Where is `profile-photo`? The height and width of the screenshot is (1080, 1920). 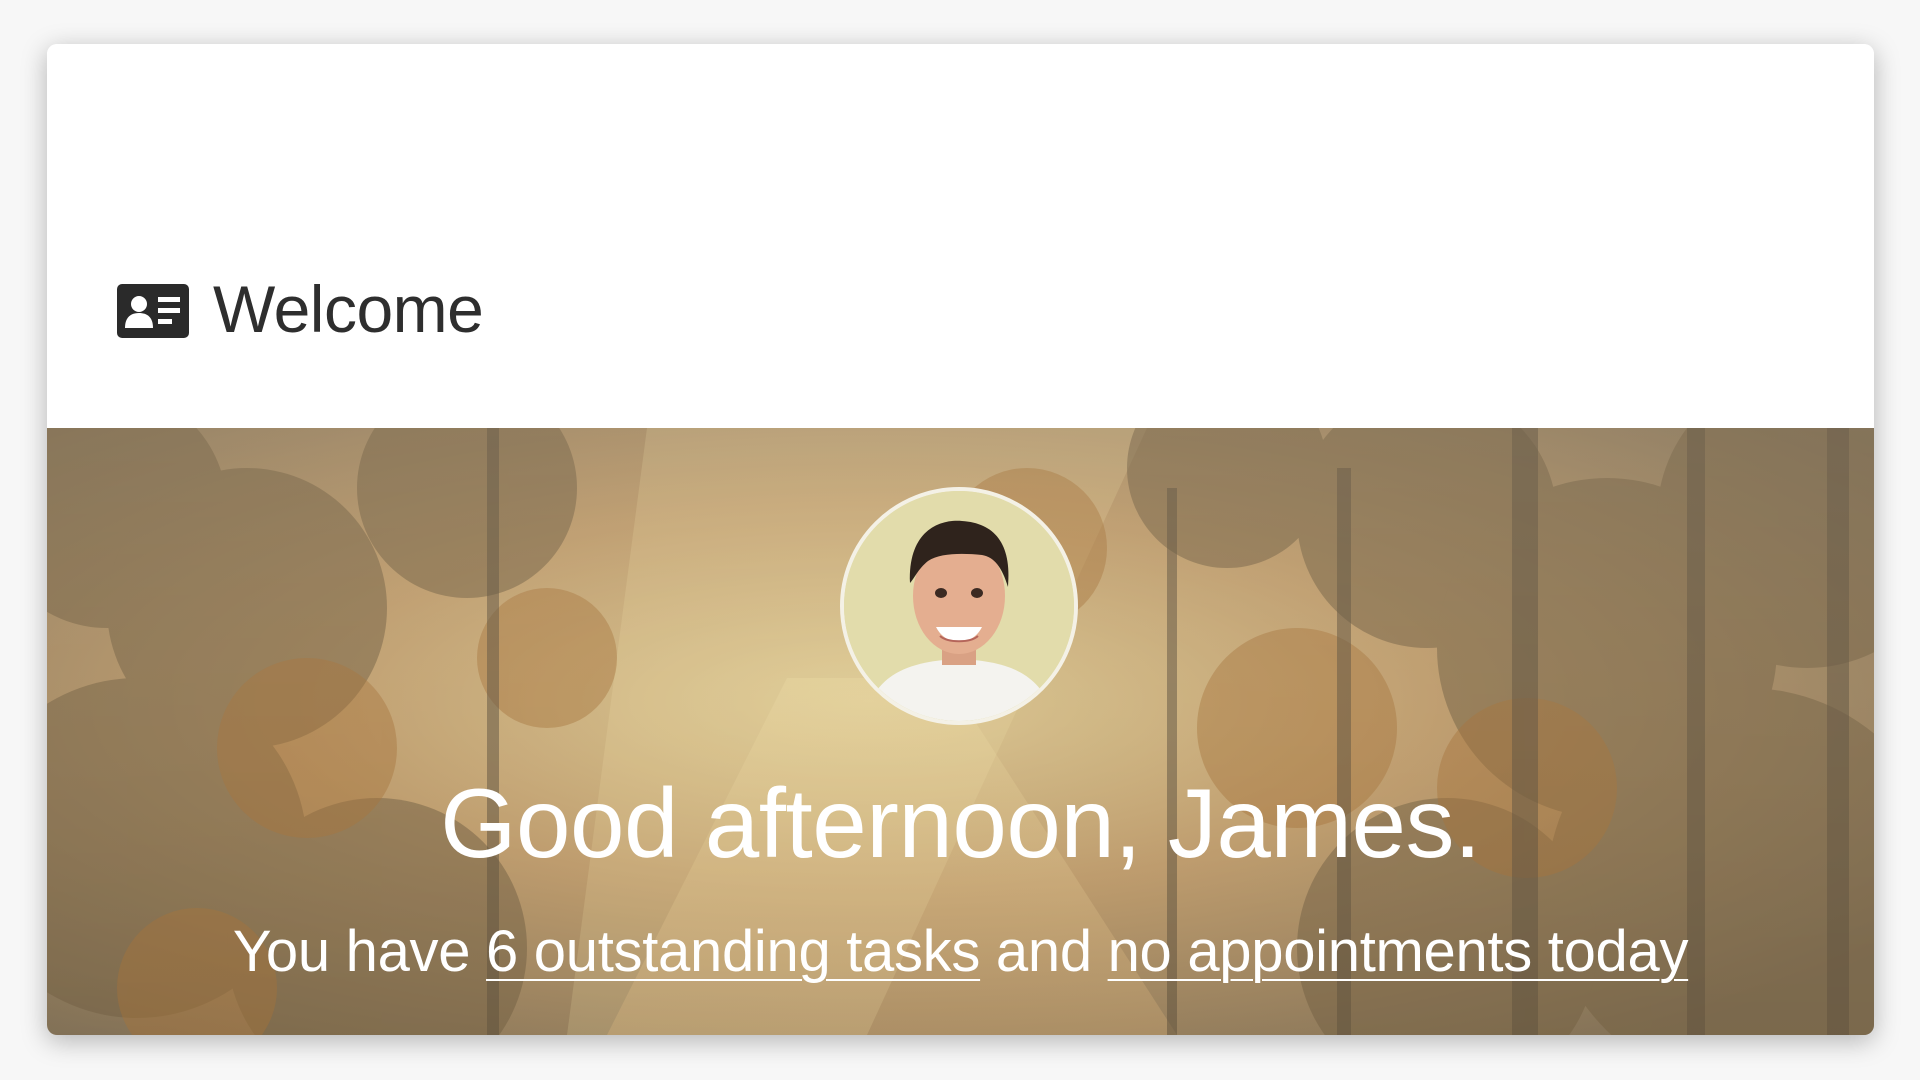
profile-photo is located at coordinates (959, 606).